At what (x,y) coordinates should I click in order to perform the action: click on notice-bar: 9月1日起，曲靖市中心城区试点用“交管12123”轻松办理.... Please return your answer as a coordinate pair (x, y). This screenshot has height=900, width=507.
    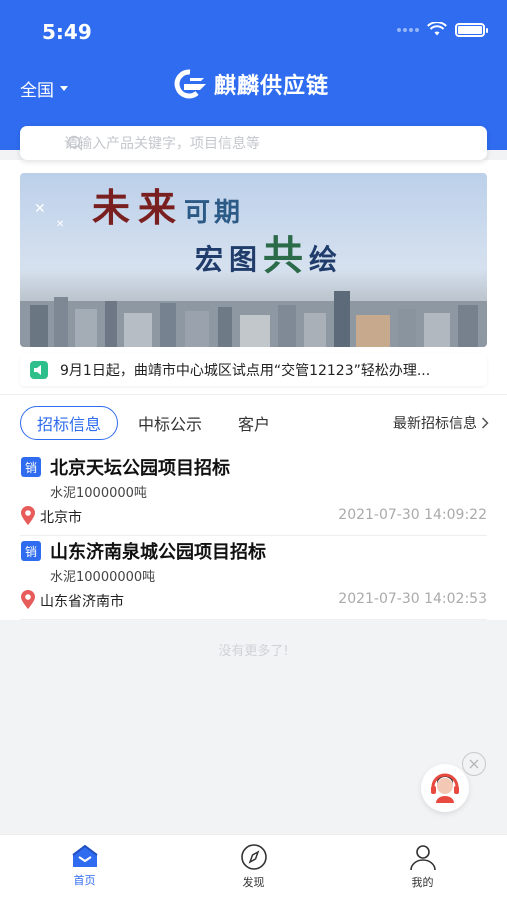
    Looking at the image, I should click on (253, 370).